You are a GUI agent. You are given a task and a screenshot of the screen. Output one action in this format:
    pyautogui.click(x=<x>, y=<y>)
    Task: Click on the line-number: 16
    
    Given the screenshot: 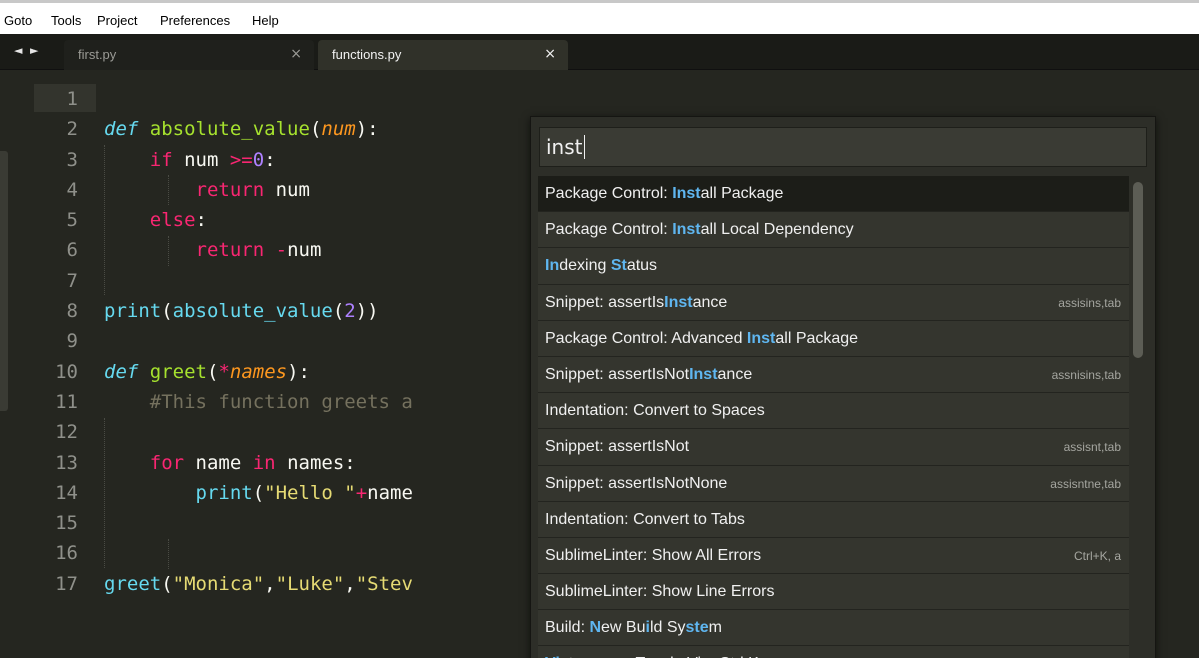 What is the action you would take?
    pyautogui.click(x=66, y=553)
    